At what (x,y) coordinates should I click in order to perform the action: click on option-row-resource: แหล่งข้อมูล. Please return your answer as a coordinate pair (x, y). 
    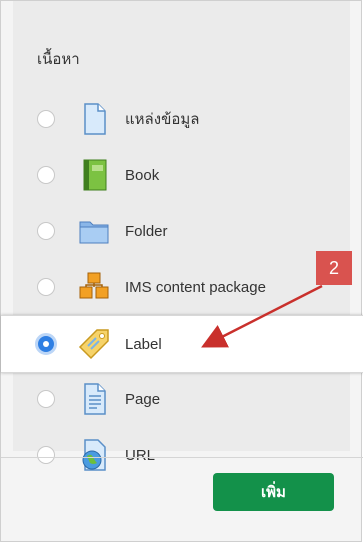
    Looking at the image, I should click on (182, 119).